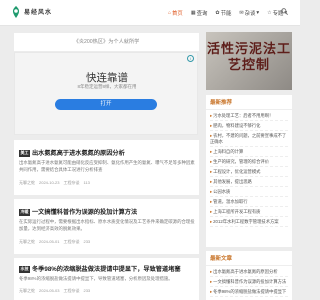 The image size is (320, 300). What do you see at coordinates (258, 13) in the screenshot?
I see `chevron-down-icon: ▾` at bounding box center [258, 13].